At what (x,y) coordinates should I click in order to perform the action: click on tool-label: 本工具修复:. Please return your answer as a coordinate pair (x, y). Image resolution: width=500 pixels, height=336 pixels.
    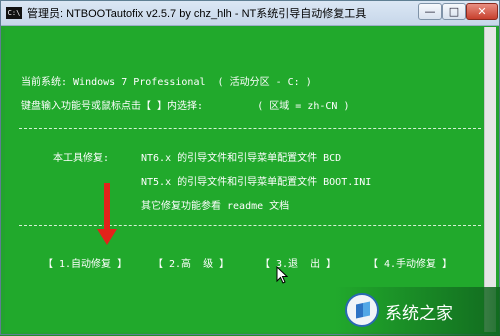
    Looking at the image, I should click on (81, 158).